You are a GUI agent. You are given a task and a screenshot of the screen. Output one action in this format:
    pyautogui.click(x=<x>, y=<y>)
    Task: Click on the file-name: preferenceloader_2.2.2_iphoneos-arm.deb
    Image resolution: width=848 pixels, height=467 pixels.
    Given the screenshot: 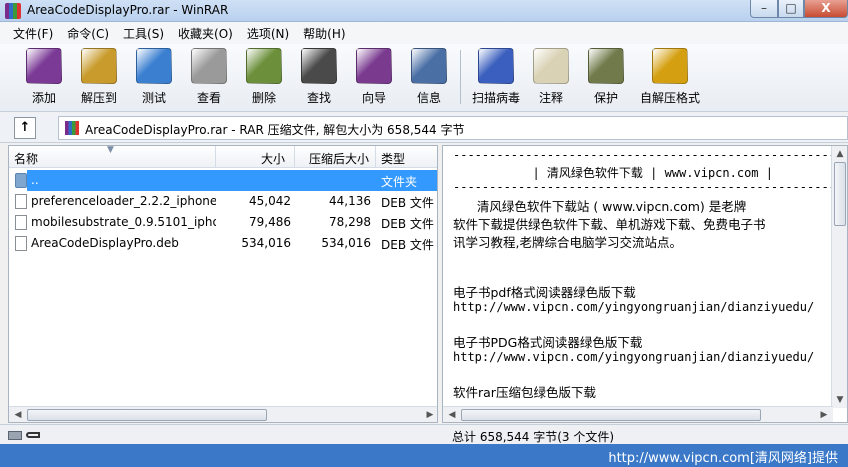 What is the action you would take?
    pyautogui.click(x=123, y=201)
    